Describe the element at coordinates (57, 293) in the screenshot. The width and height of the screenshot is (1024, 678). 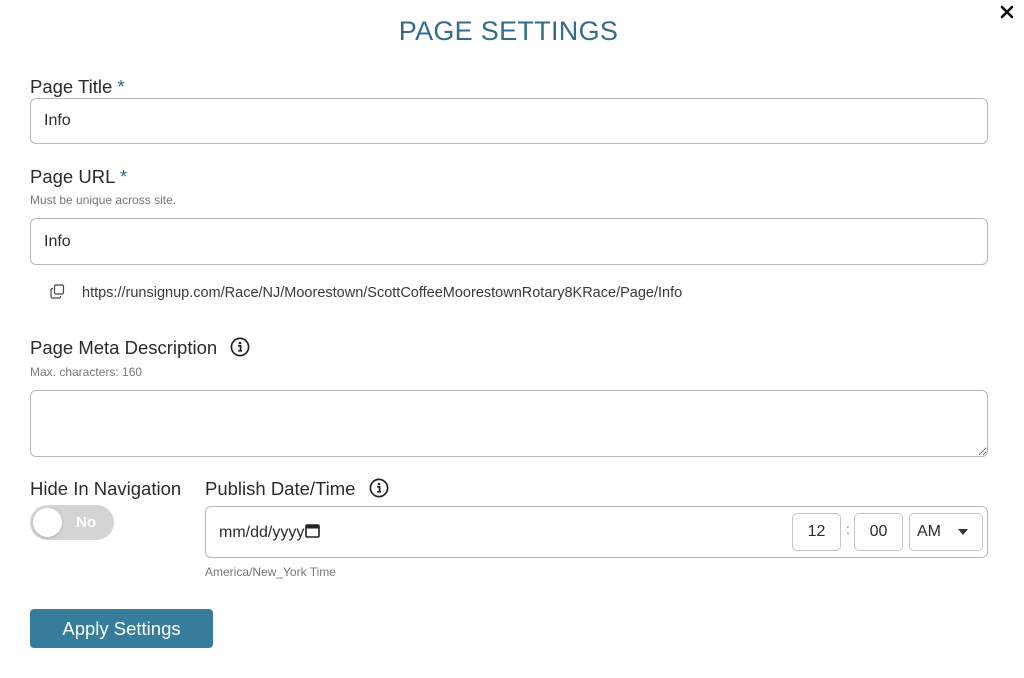
I see `copy-icon` at that location.